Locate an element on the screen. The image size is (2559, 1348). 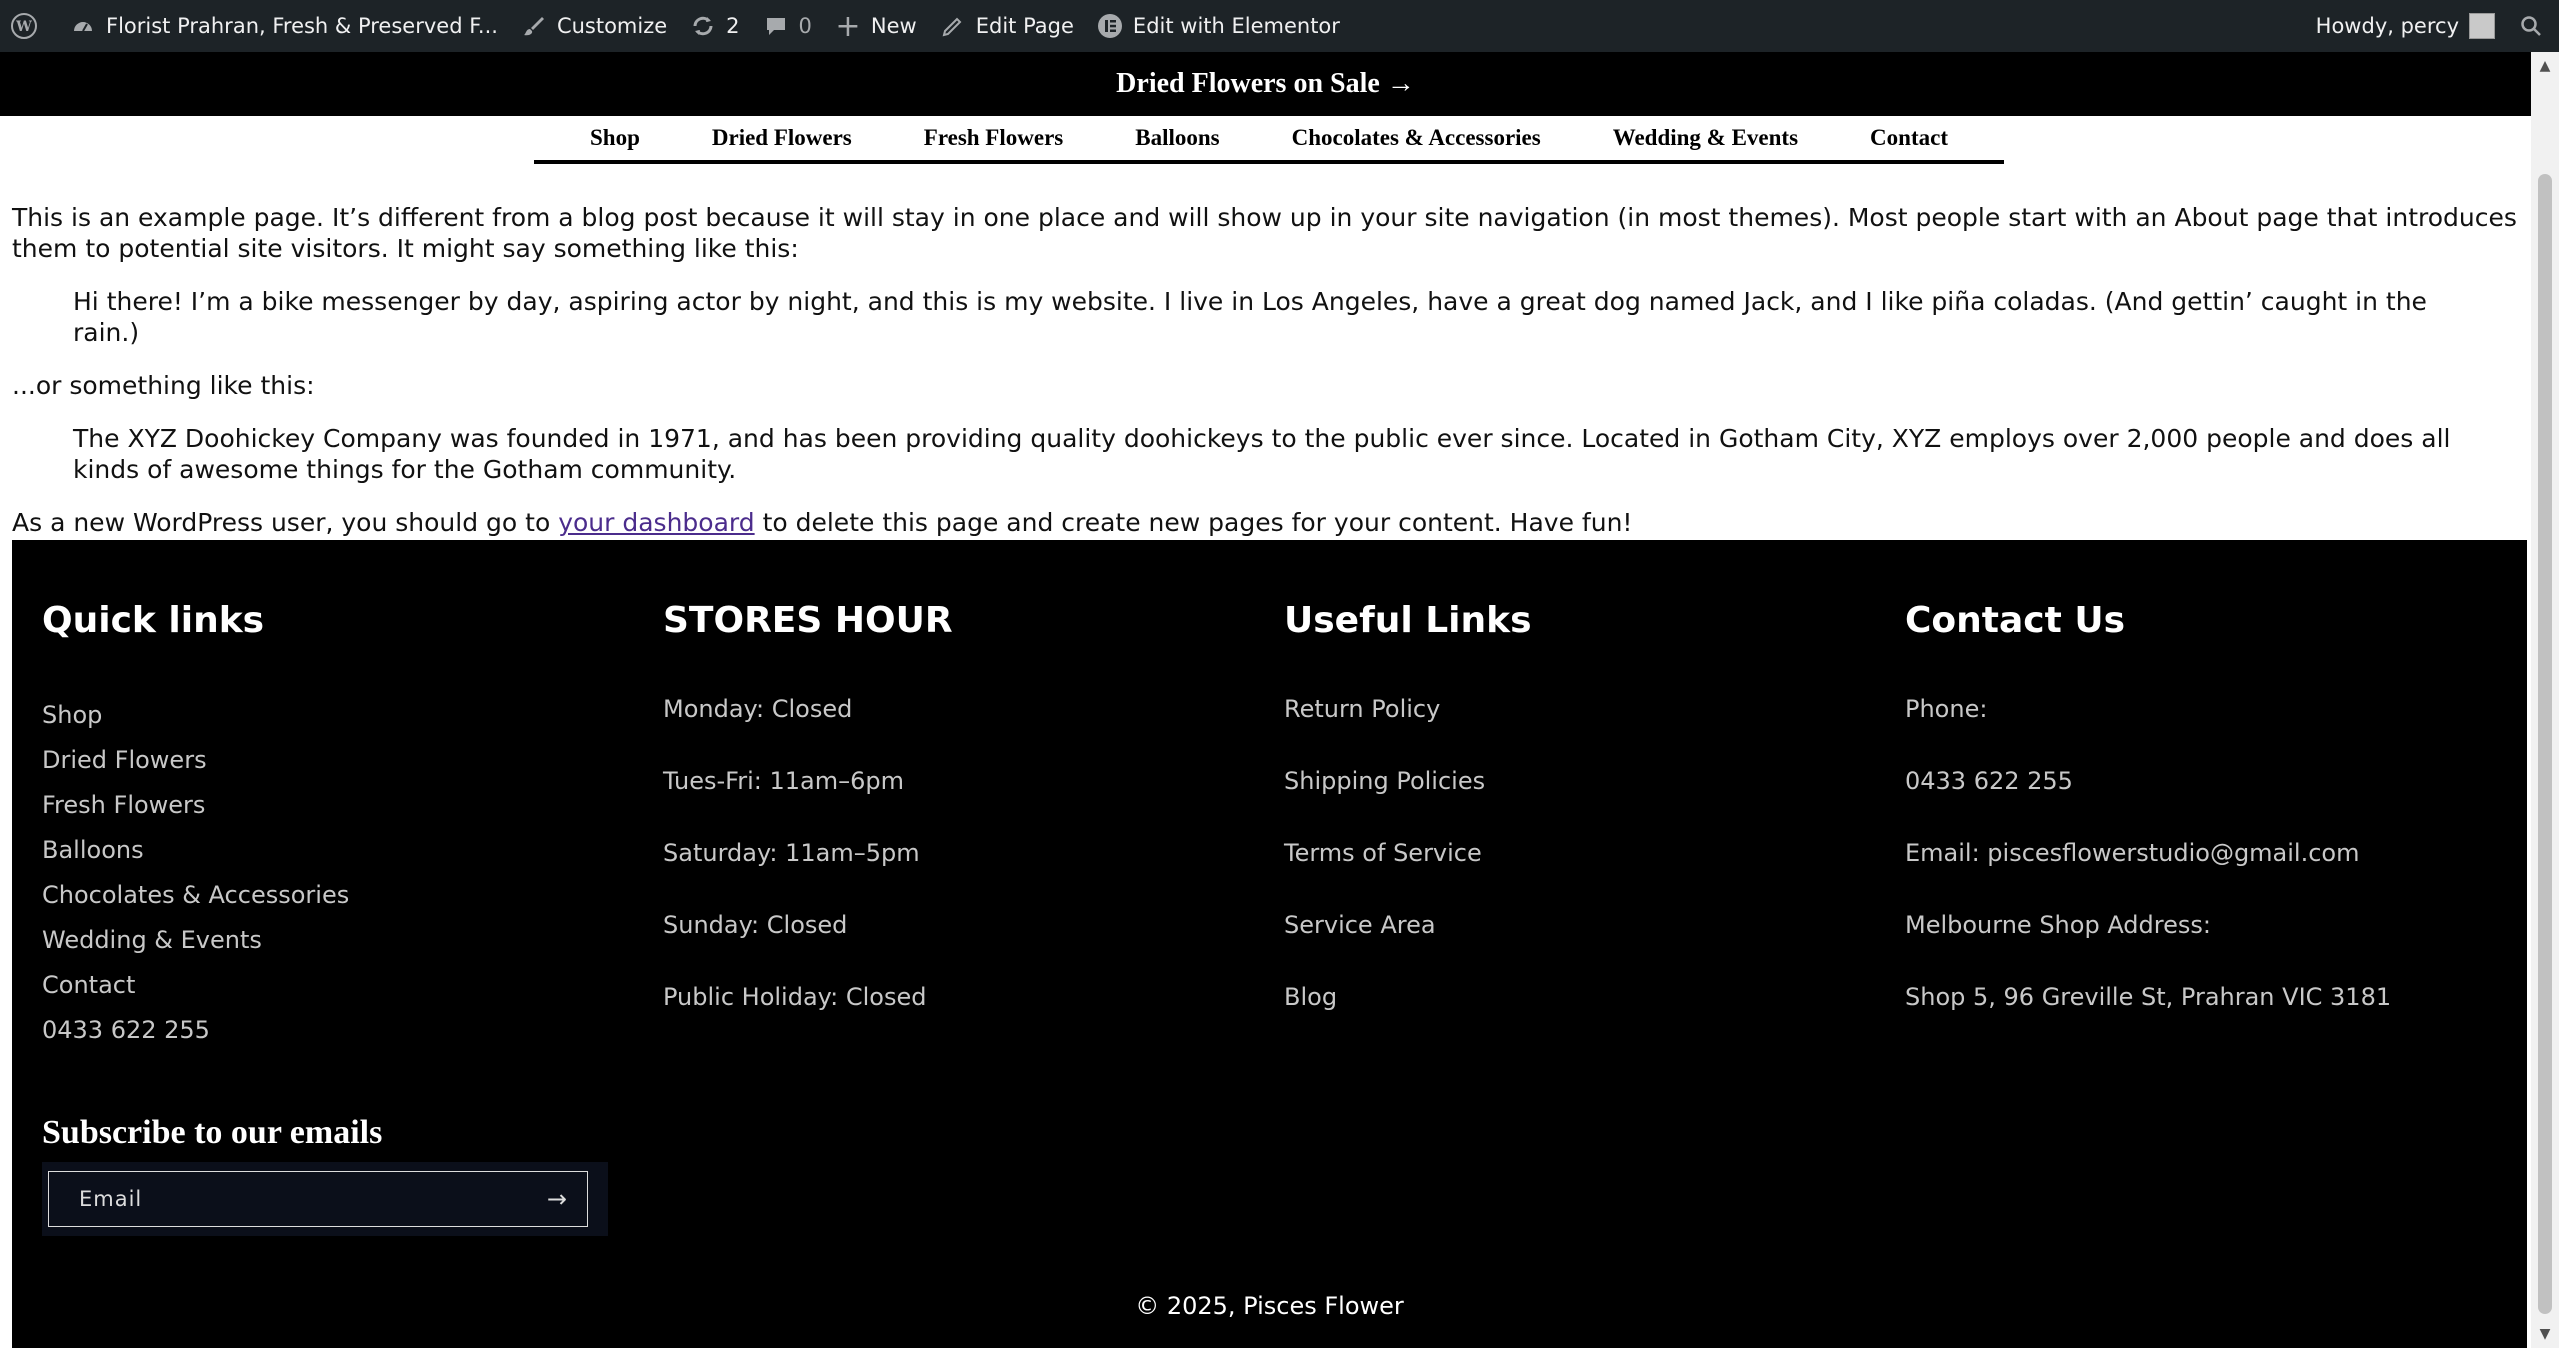
email-field-container: → is located at coordinates (318, 1199).